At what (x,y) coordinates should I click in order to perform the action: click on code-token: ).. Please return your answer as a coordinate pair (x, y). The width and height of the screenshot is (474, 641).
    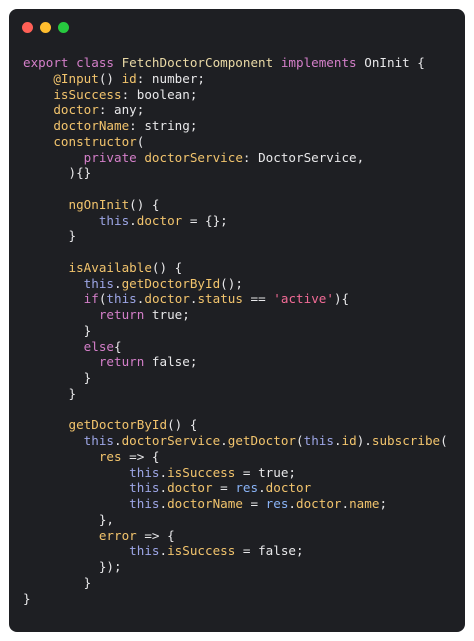
    Looking at the image, I should click on (364, 440).